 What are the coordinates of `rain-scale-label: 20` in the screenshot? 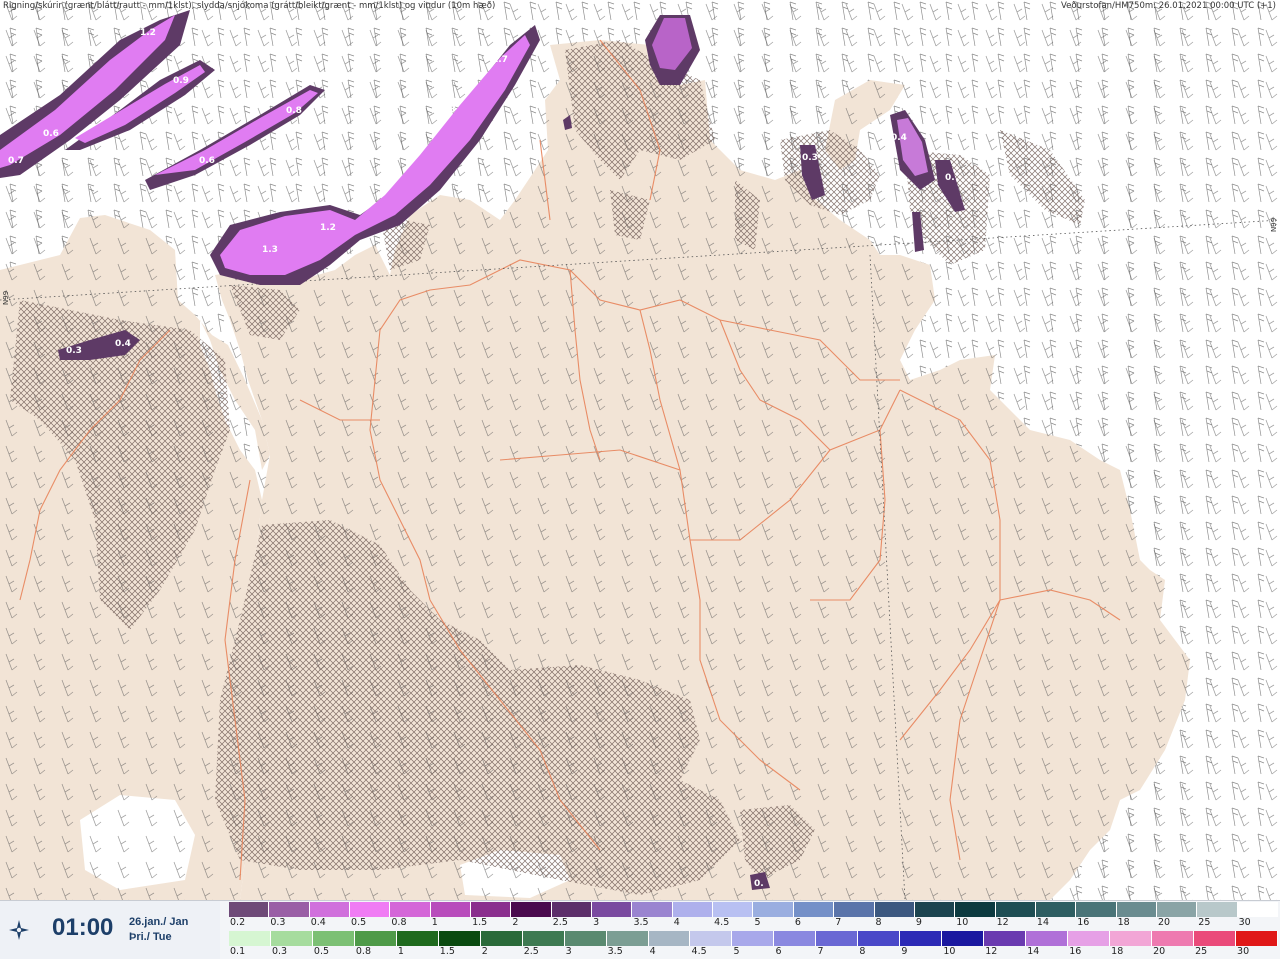 It's located at (1159, 951).